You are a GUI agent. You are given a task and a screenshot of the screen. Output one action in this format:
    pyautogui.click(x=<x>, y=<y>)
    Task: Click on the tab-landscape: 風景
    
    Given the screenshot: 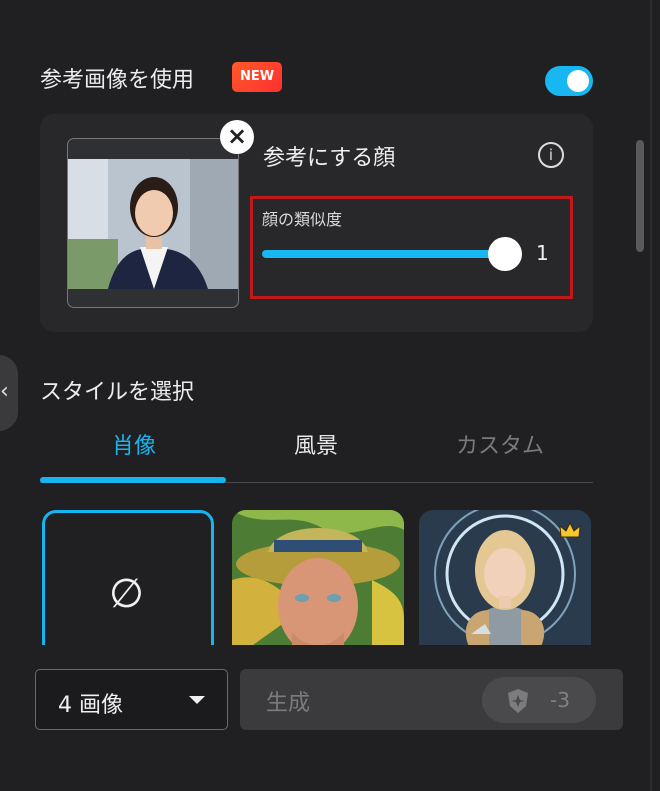 What is the action you would take?
    pyautogui.click(x=316, y=444)
    